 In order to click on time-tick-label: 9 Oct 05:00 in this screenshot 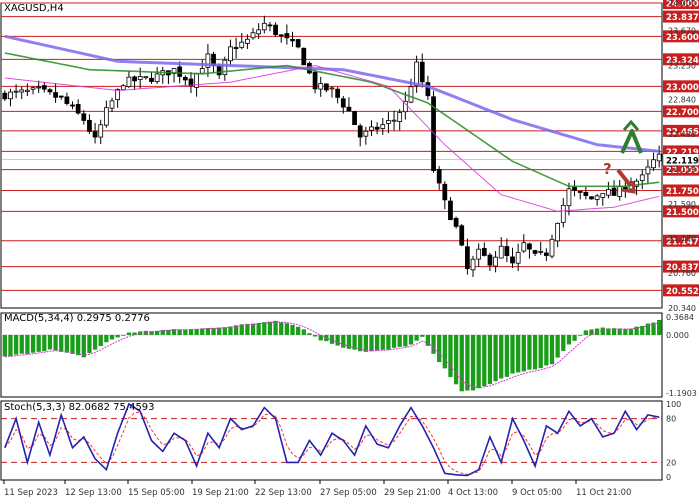, I will do `click(537, 493)`.